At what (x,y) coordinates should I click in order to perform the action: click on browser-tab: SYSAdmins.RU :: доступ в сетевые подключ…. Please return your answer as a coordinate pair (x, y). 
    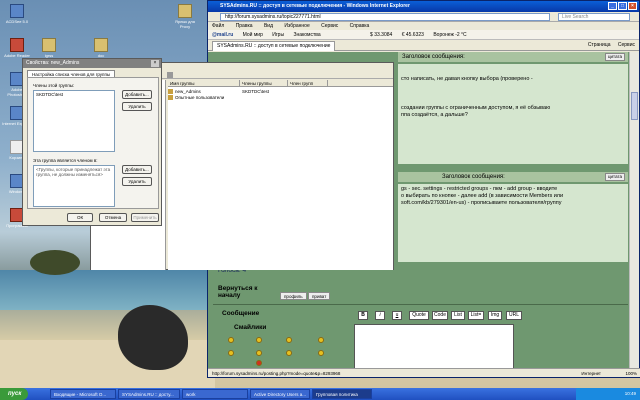
    Looking at the image, I should click on (274, 46).